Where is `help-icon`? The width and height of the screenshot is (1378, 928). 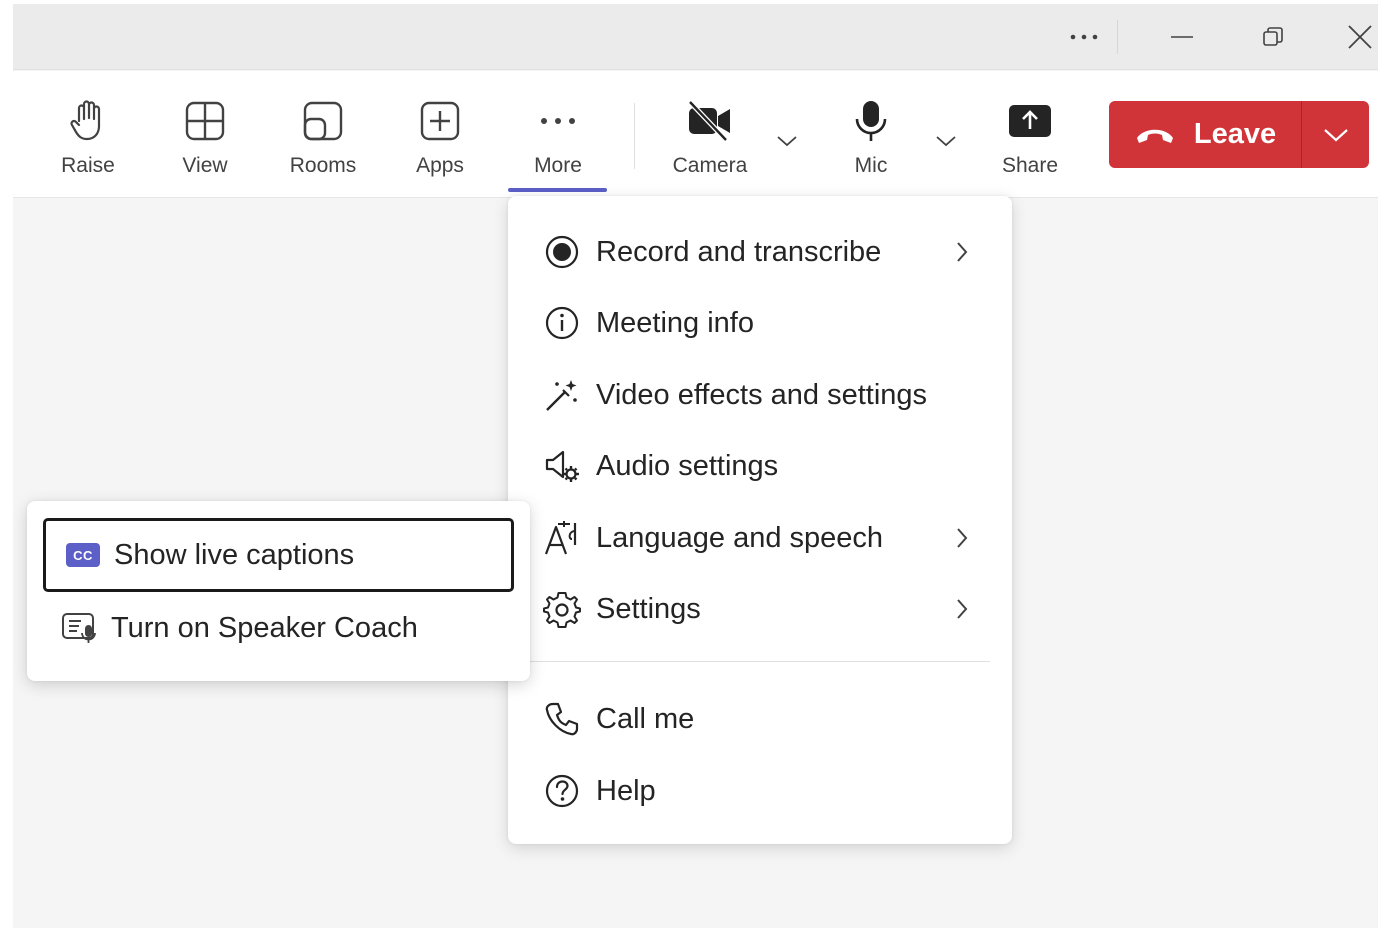 help-icon is located at coordinates (562, 791).